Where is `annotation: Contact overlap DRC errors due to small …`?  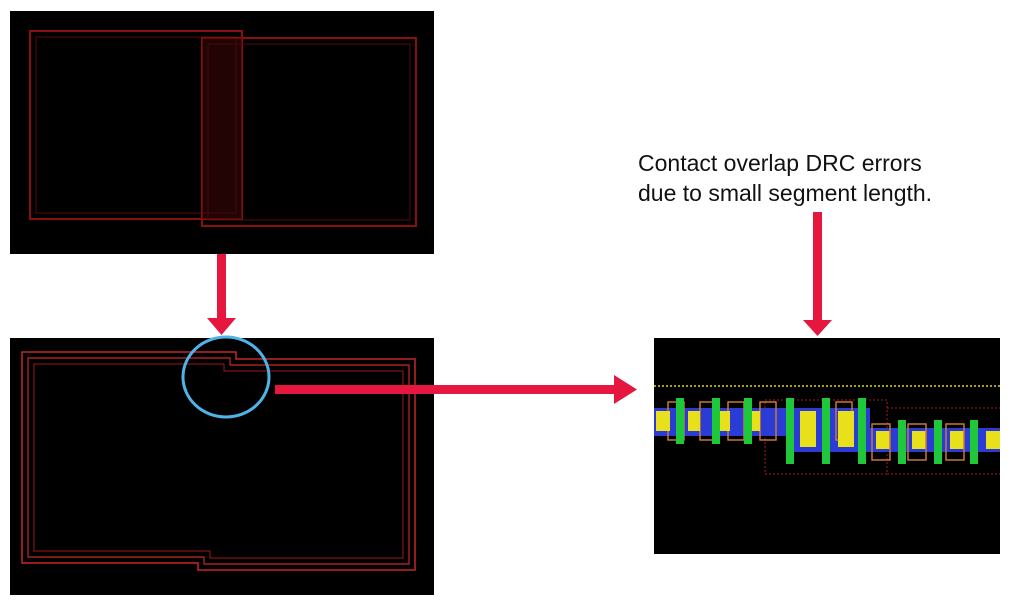
annotation: Contact overlap DRC errors due to small … is located at coordinates (785, 178).